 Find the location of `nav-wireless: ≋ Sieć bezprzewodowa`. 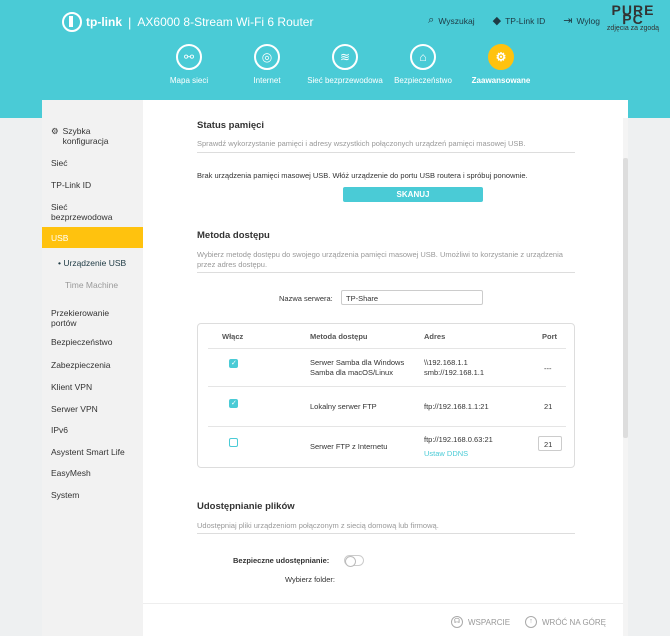

nav-wireless: ≋ Sieć bezprzewodowa is located at coordinates (345, 64).